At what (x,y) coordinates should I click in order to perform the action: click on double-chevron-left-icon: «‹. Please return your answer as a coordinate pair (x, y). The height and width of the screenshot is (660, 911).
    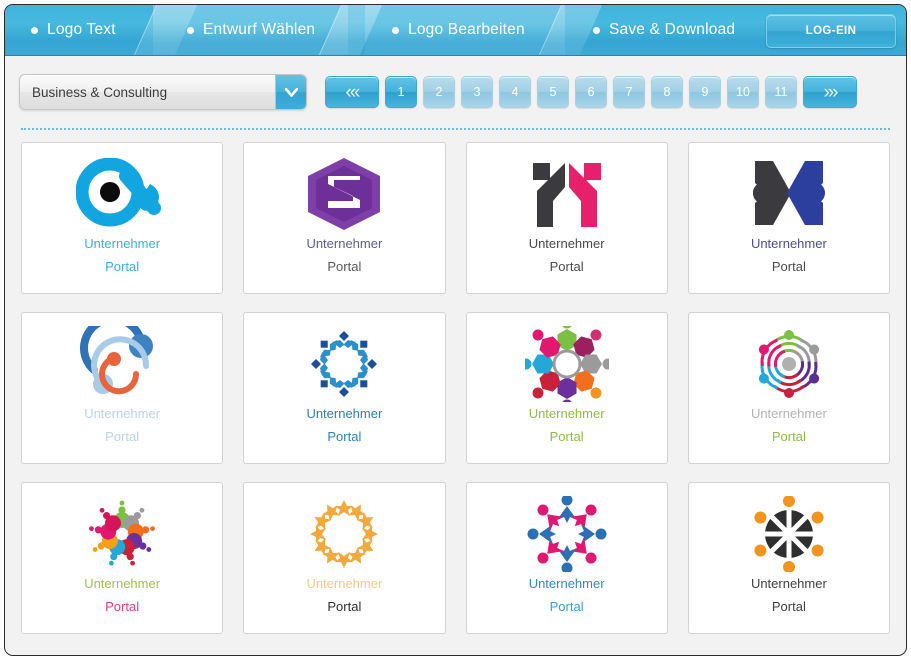
    Looking at the image, I should click on (353, 92).